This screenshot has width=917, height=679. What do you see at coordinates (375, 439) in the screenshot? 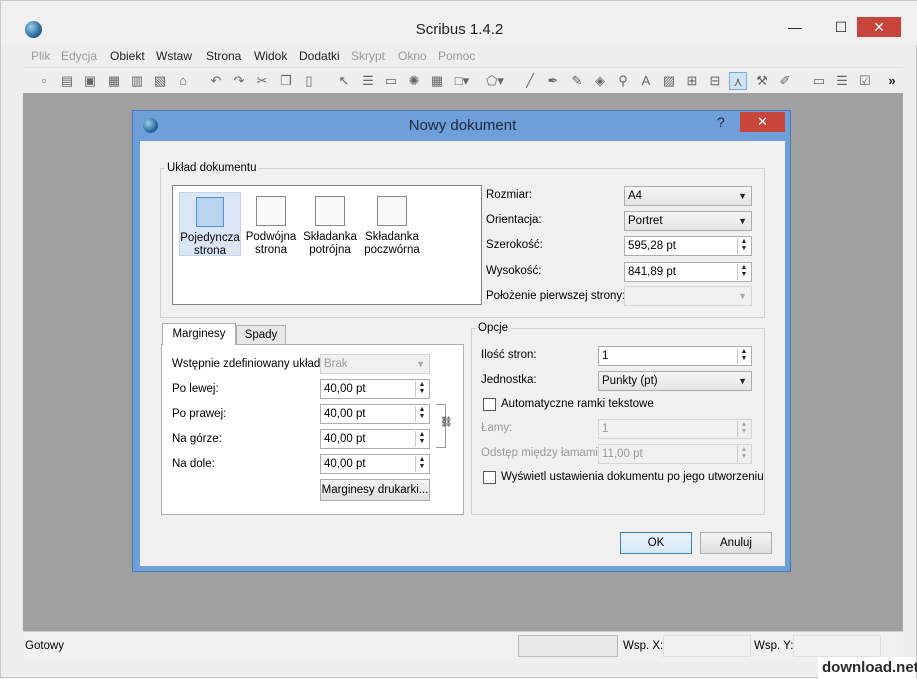
I see `margin-top-spinbox: 40,00 pt ▲ ▼` at bounding box center [375, 439].